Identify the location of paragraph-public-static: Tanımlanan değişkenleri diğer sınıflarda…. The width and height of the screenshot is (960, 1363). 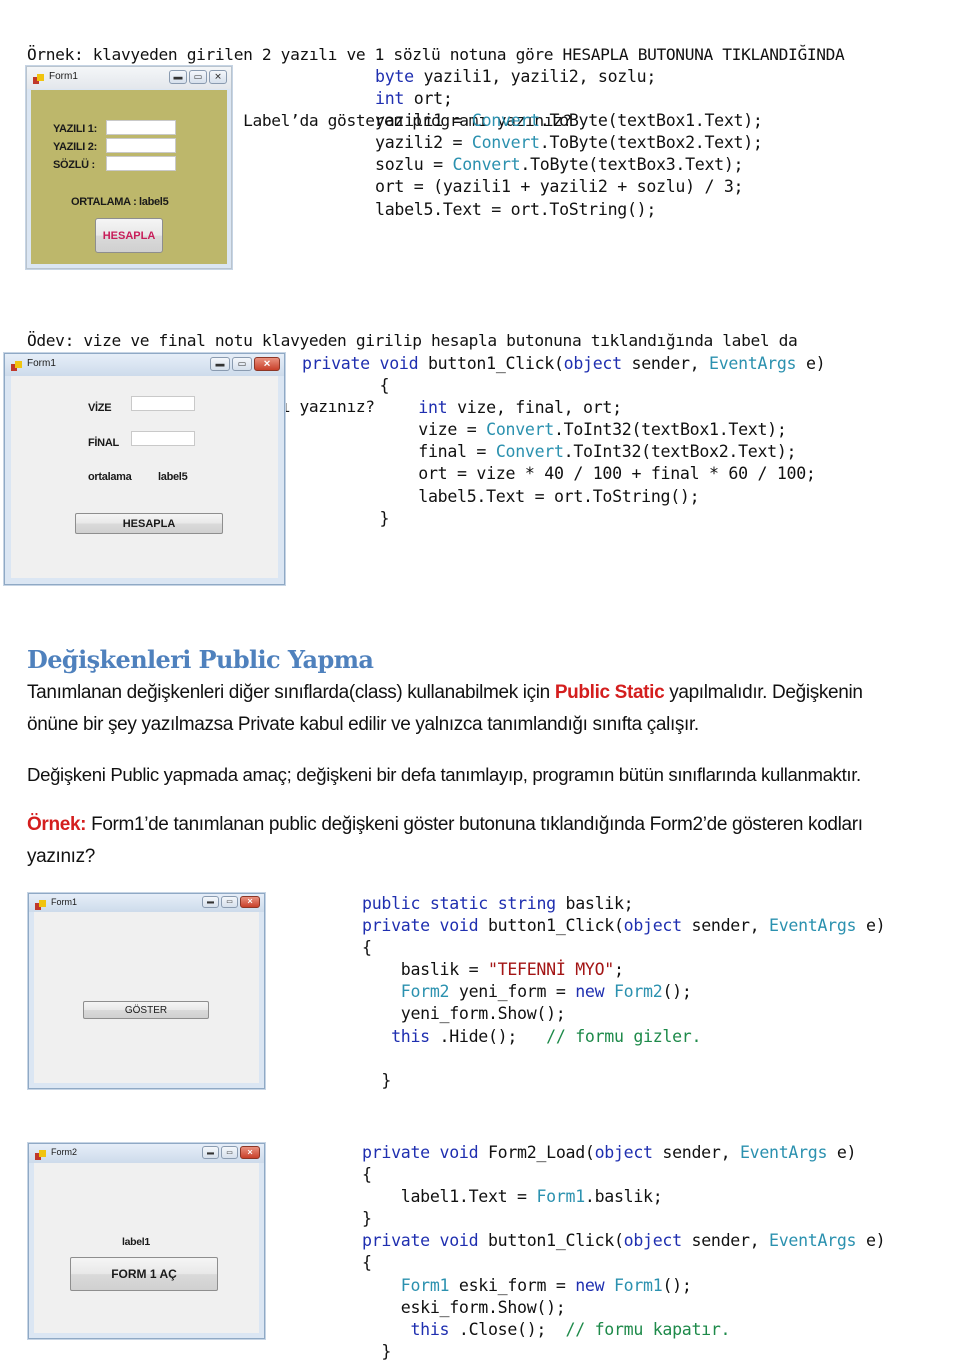
(445, 708).